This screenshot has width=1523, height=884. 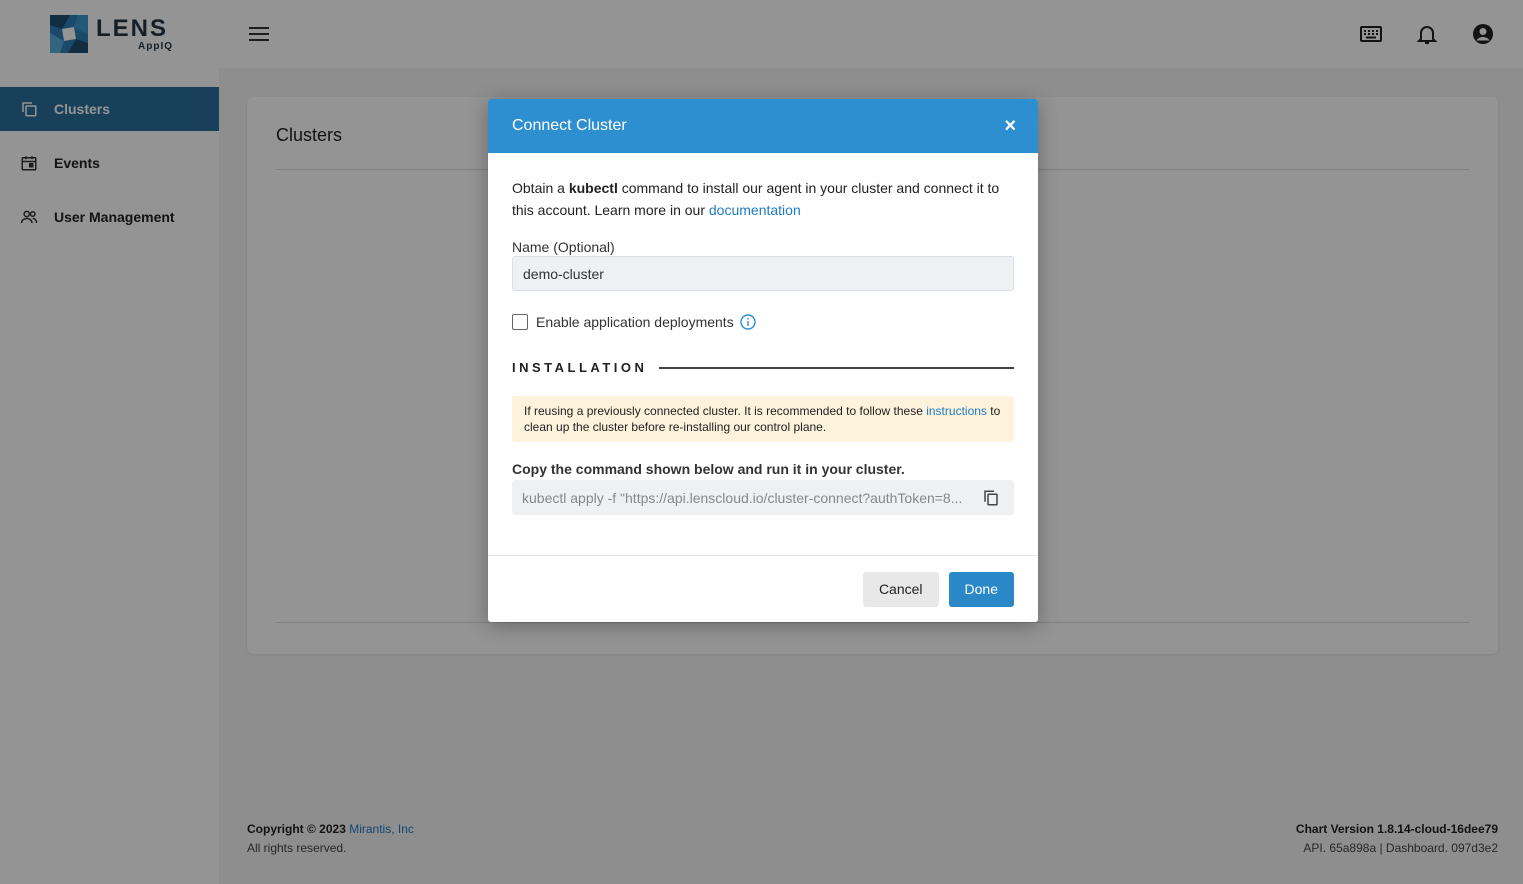 What do you see at coordinates (1010, 126) in the screenshot?
I see `close-icon: ×` at bounding box center [1010, 126].